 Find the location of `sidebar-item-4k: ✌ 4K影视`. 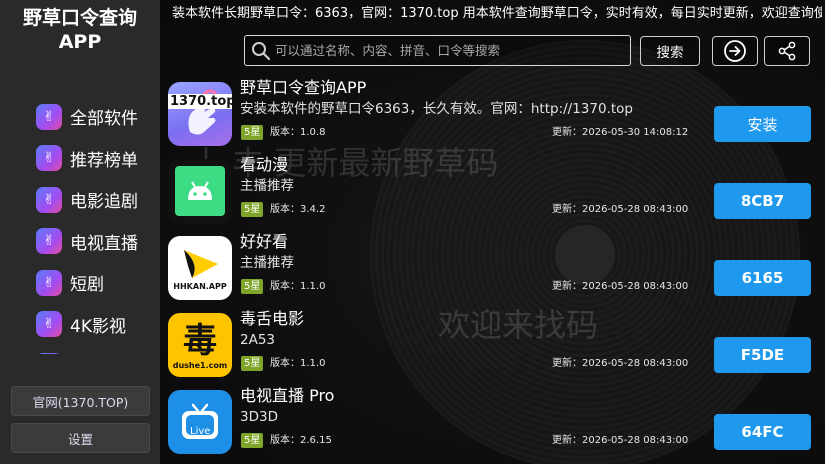

sidebar-item-4k: ✌ 4K影视 is located at coordinates (80, 325).